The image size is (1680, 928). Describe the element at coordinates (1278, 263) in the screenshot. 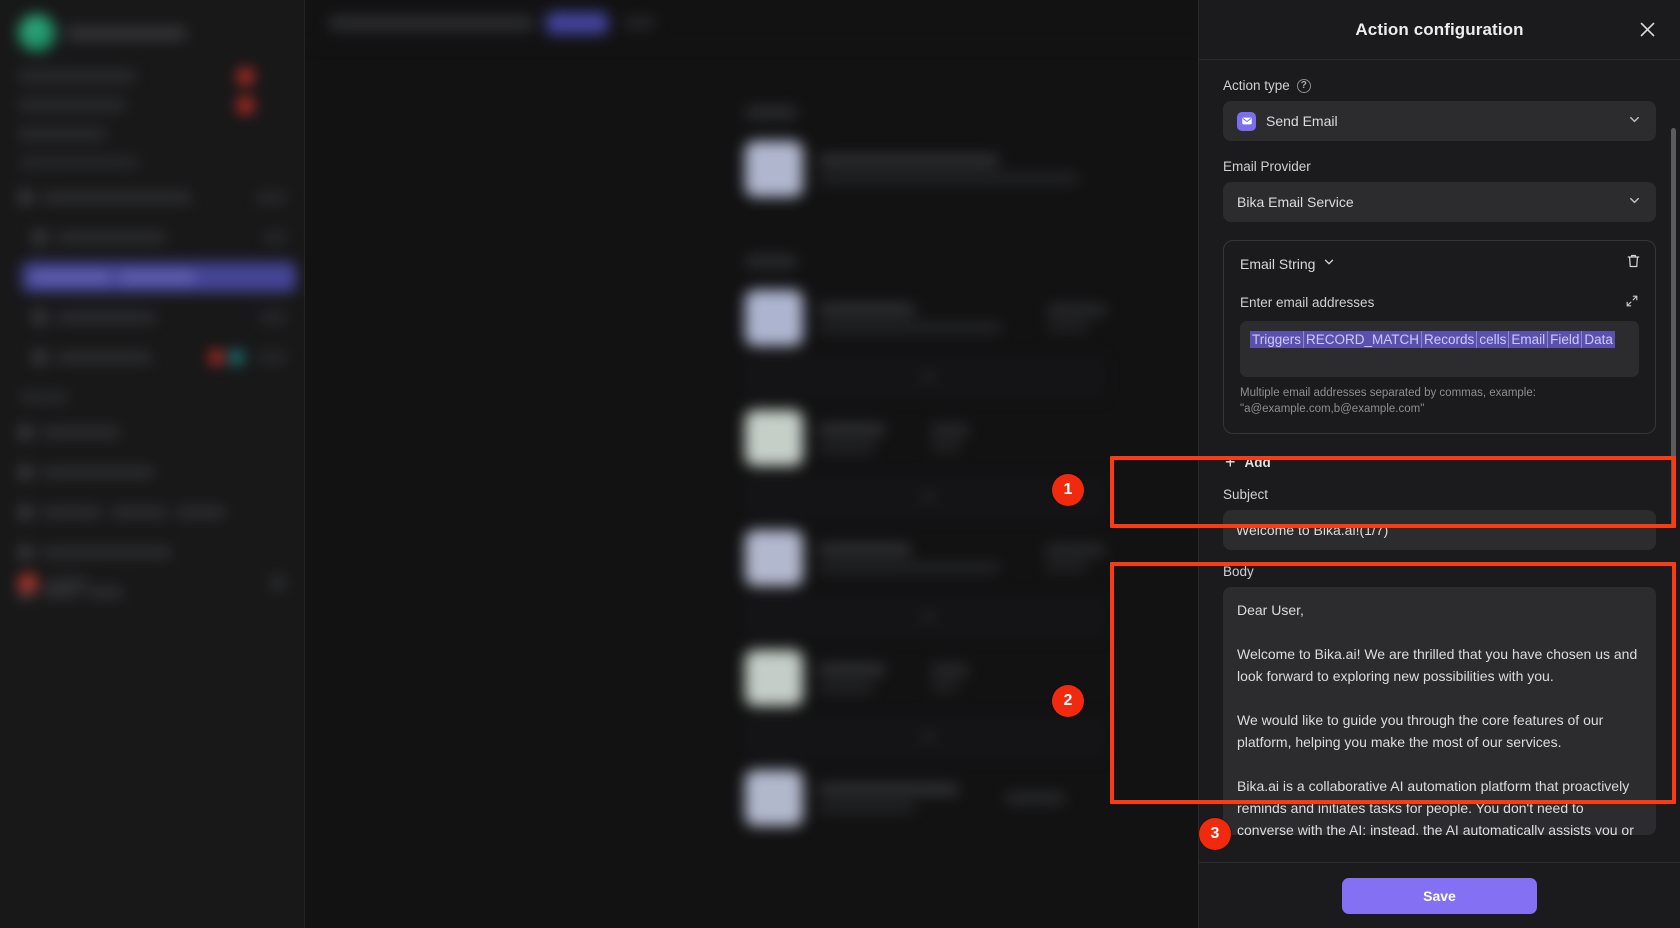

I see `email-string-title: Email String` at that location.